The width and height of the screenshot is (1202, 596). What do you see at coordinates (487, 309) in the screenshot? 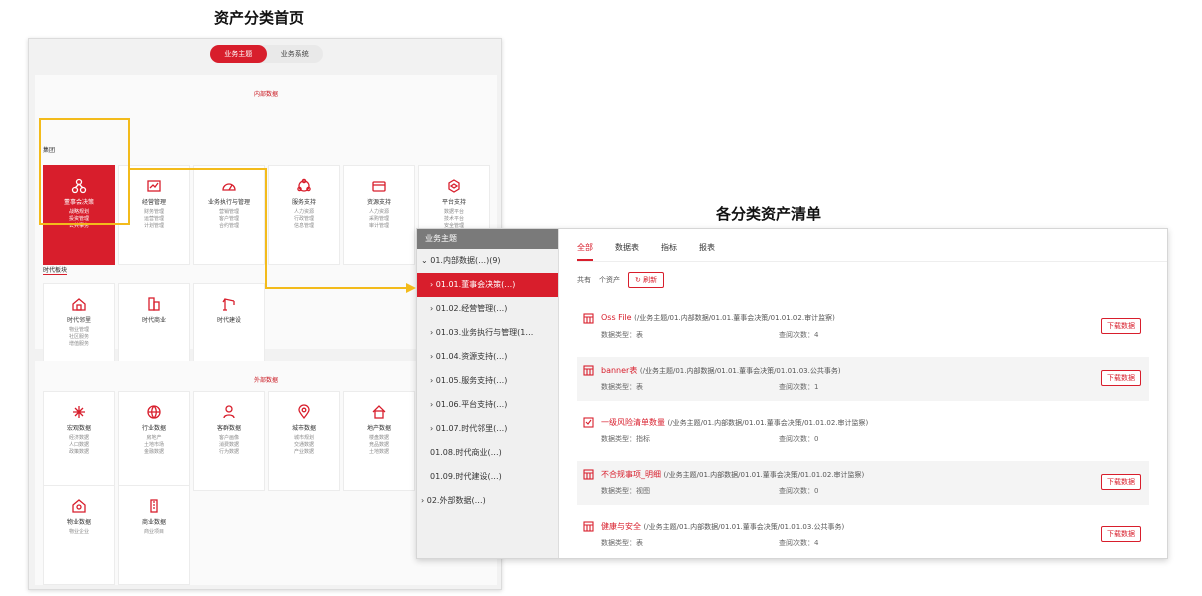
I see `tree-item: › 01.02.经营管理(…)` at bounding box center [487, 309].